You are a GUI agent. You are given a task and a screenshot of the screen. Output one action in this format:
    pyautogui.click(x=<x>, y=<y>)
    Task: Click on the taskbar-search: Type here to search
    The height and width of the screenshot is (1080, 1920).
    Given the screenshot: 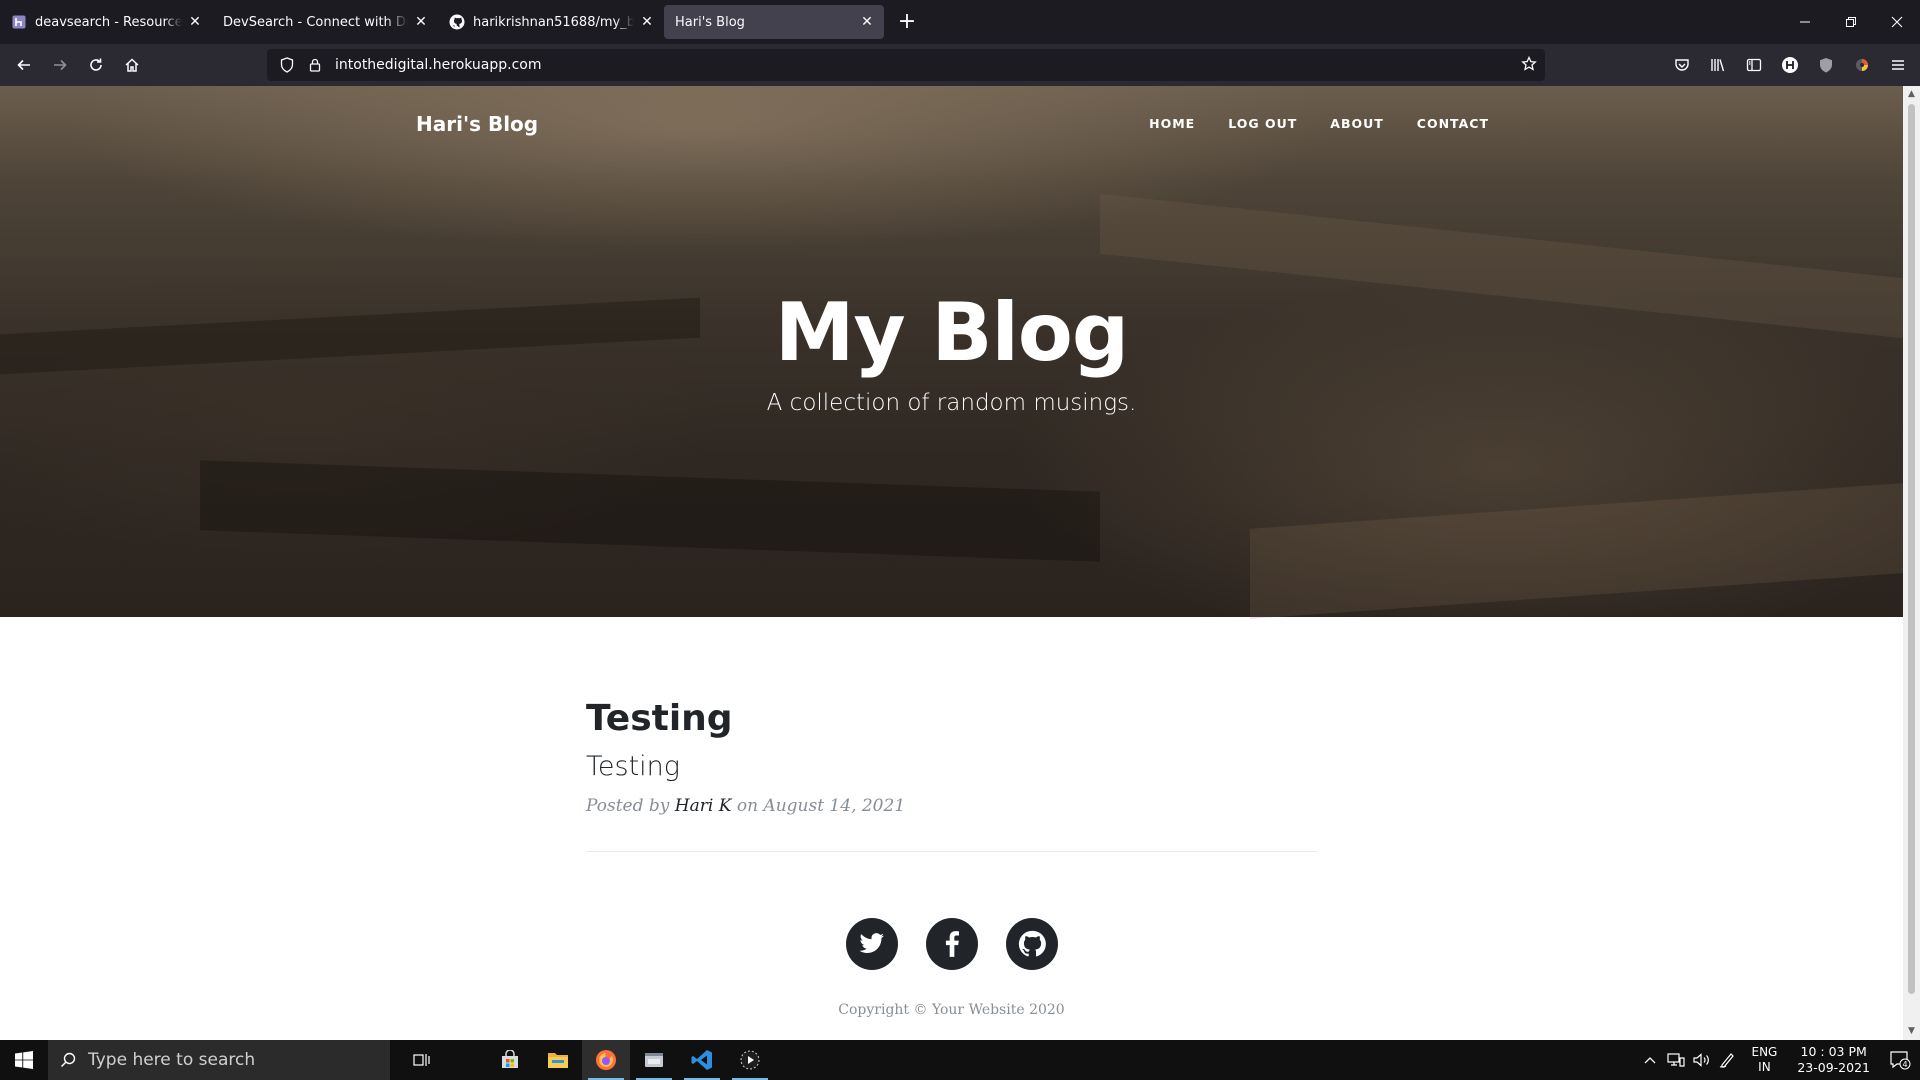 What is the action you would take?
    pyautogui.click(x=219, y=1060)
    